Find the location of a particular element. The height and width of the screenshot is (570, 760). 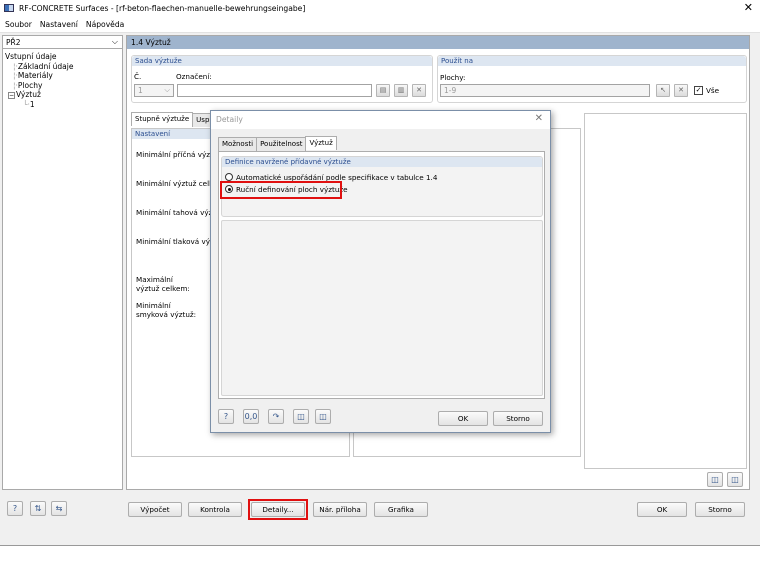

max-total-label-2: výztuž celkem: is located at coordinates (163, 288).